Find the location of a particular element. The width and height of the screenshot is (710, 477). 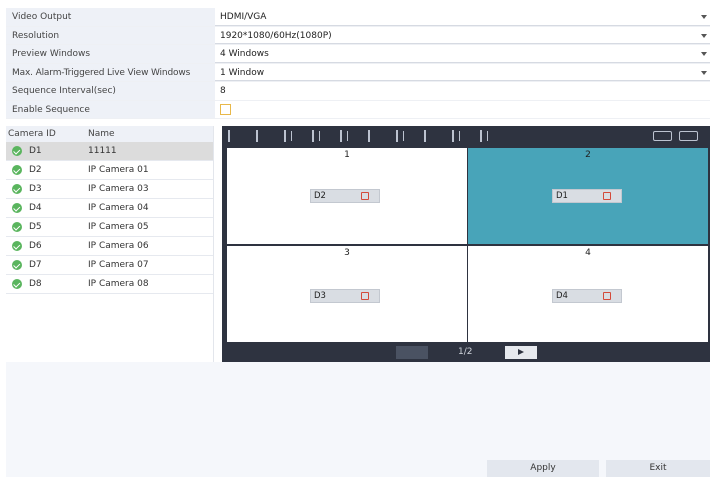

preview-windows-row: Preview Windows 4 Windows is located at coordinates (358, 54).